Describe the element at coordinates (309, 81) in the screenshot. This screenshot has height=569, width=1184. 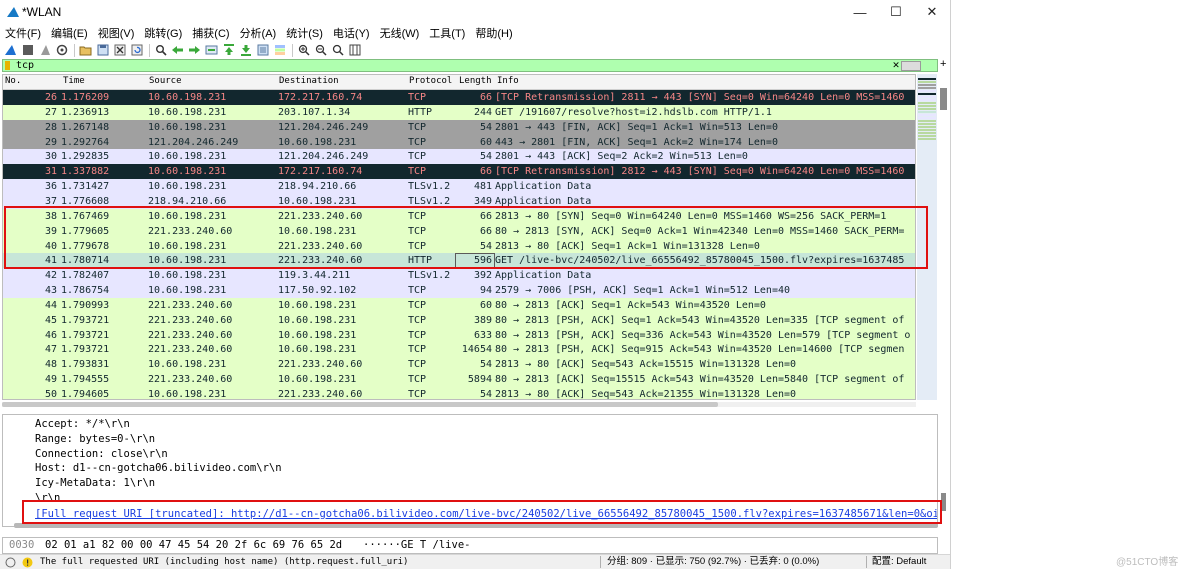
I see `column-header: Destination` at that location.